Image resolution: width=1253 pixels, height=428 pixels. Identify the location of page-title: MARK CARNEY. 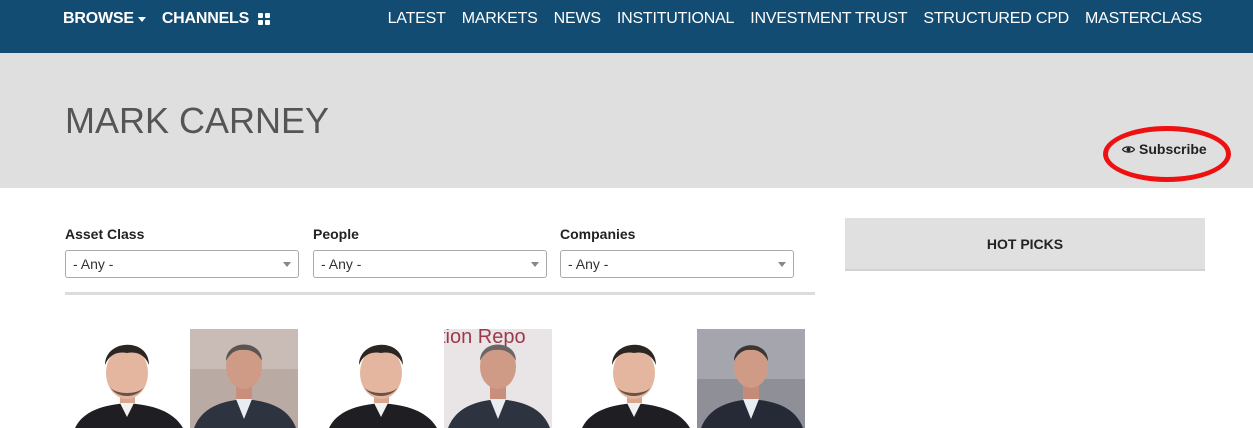
(197, 120).